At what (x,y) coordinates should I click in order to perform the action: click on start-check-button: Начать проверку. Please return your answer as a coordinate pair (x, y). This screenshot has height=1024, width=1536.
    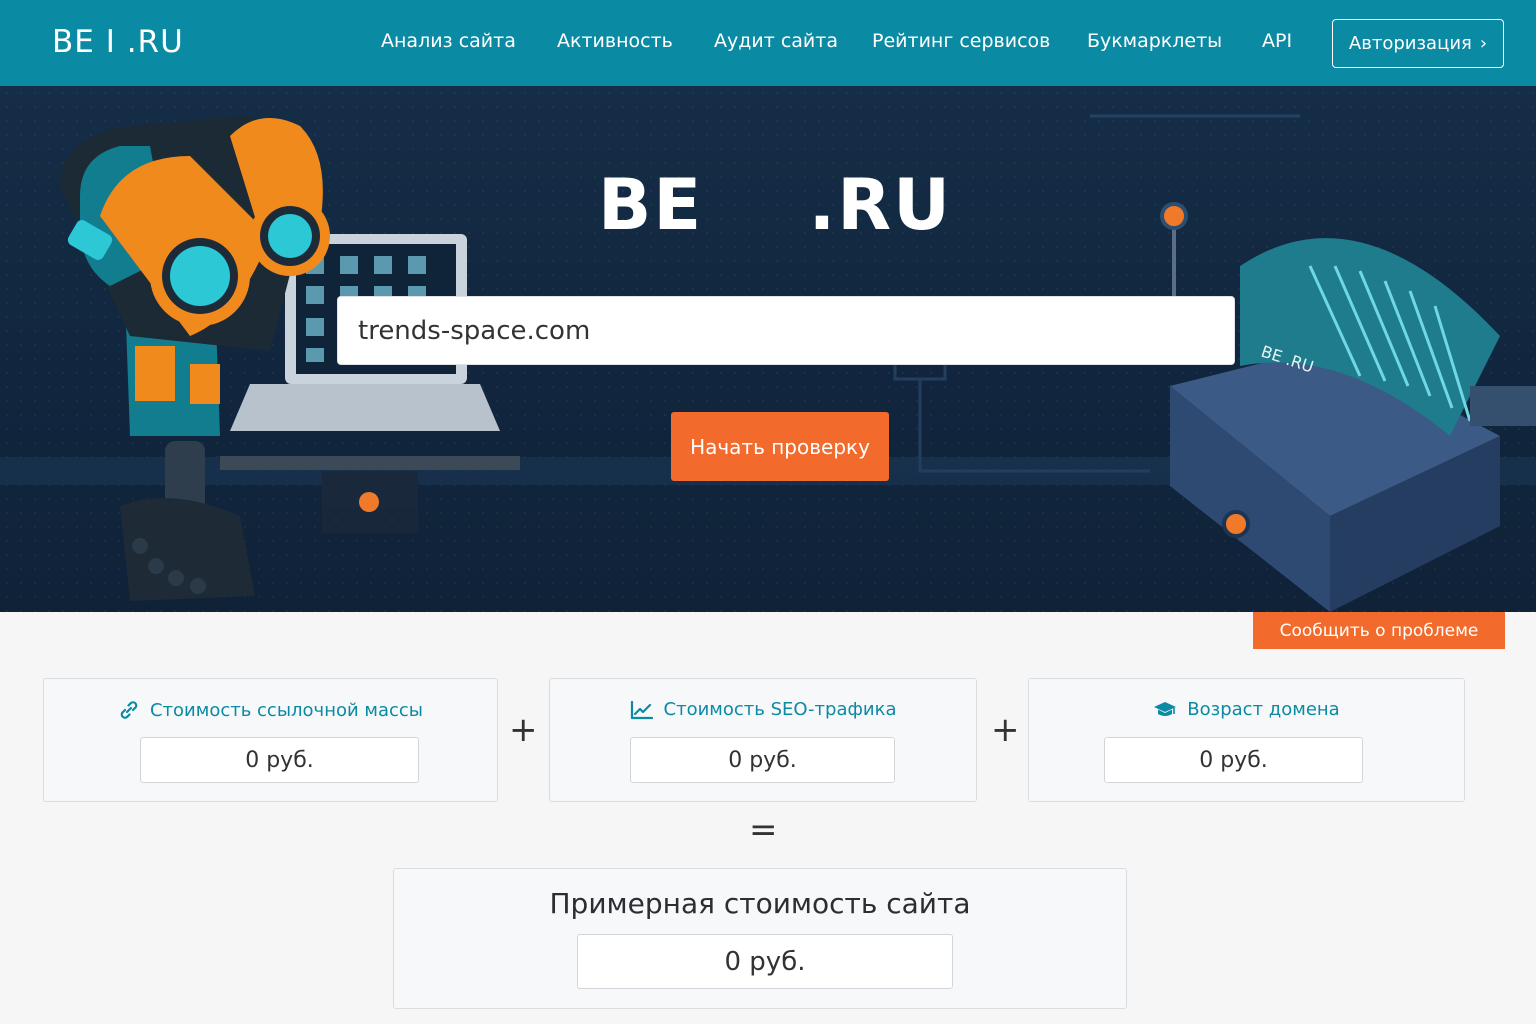
    Looking at the image, I should click on (780, 446).